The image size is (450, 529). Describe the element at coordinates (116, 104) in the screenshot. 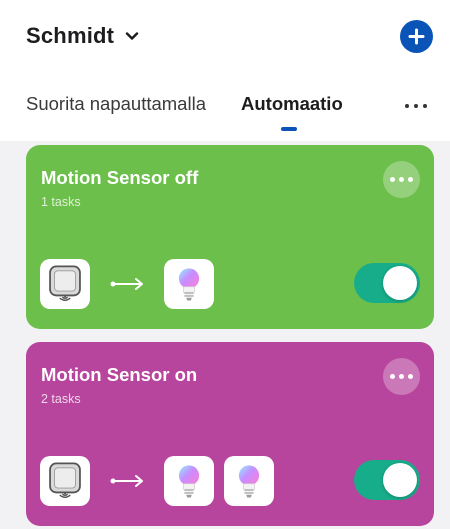

I see `tab-tap-to-run: Suorita napauttamalla` at that location.